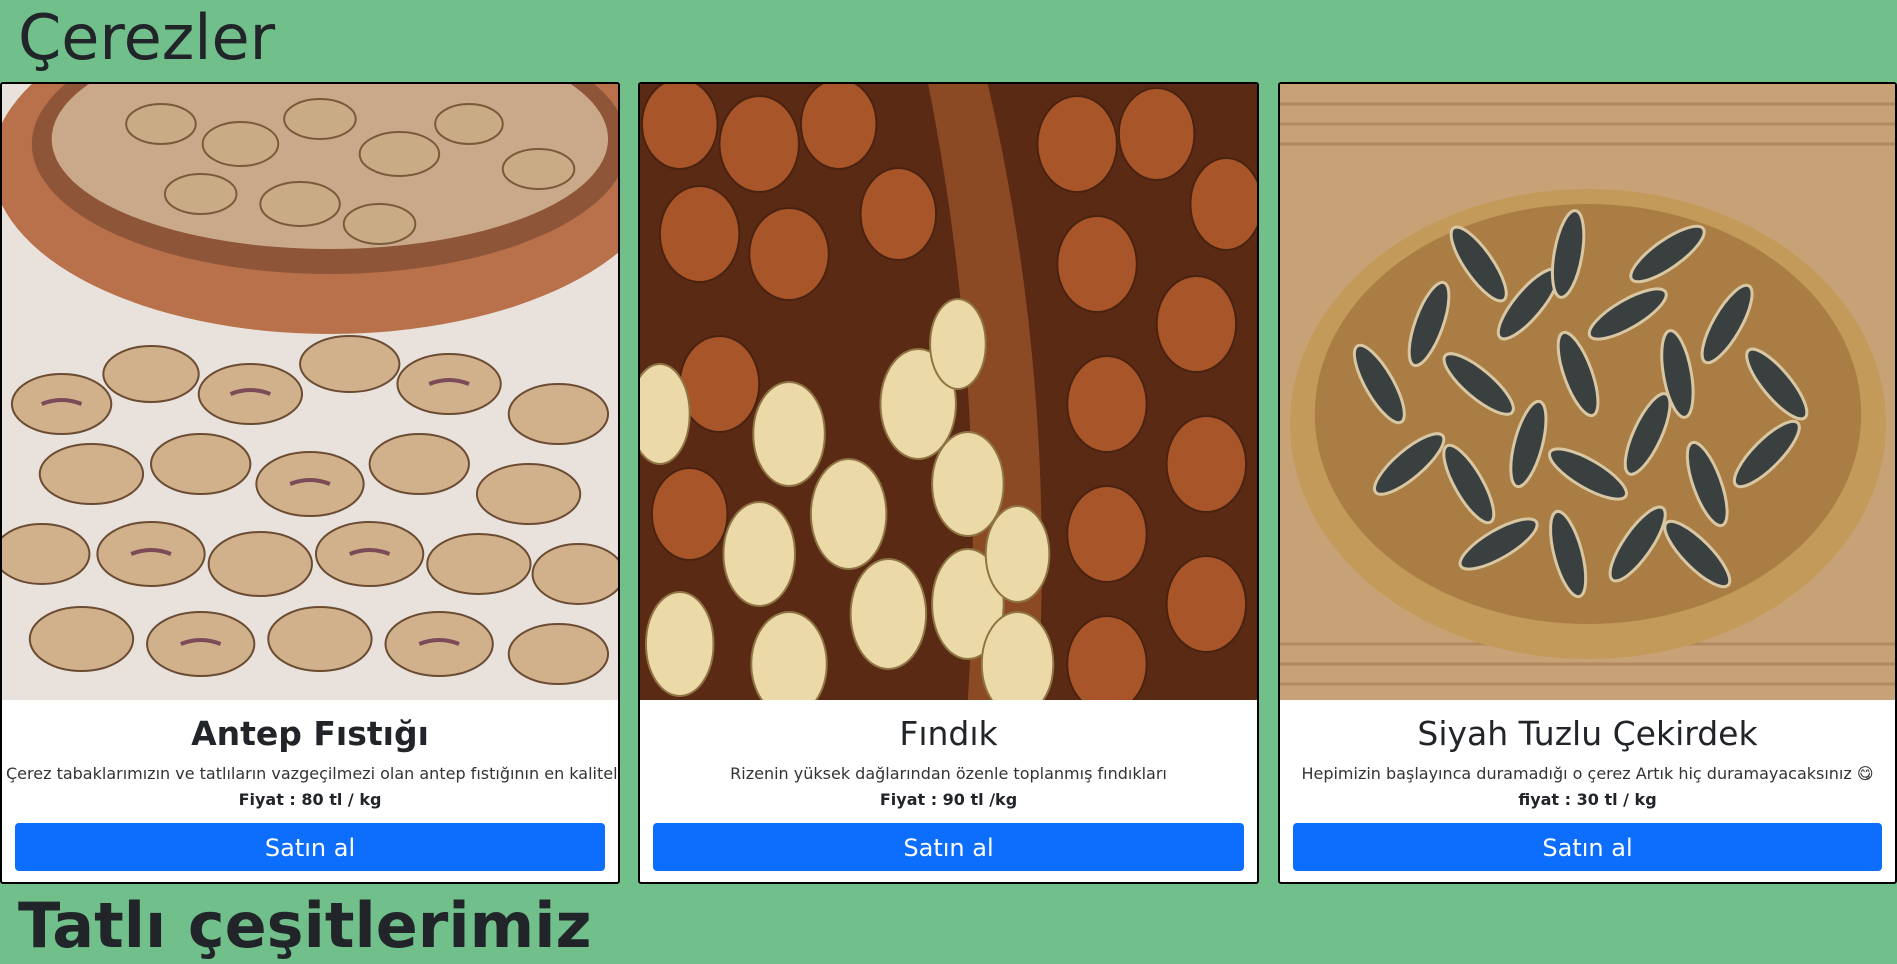 The height and width of the screenshot is (964, 1897). What do you see at coordinates (310, 733) in the screenshot?
I see `product-title: Antep Fıstığı` at bounding box center [310, 733].